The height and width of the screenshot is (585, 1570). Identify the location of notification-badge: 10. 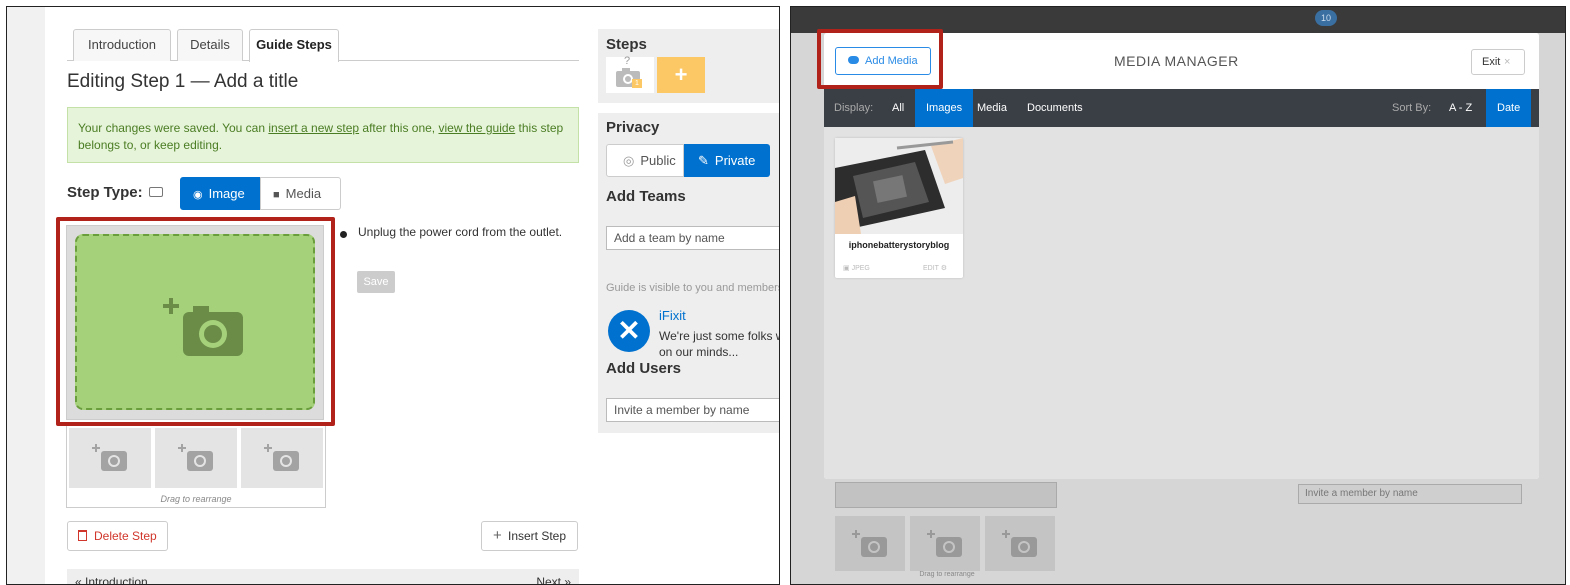
(1326, 18).